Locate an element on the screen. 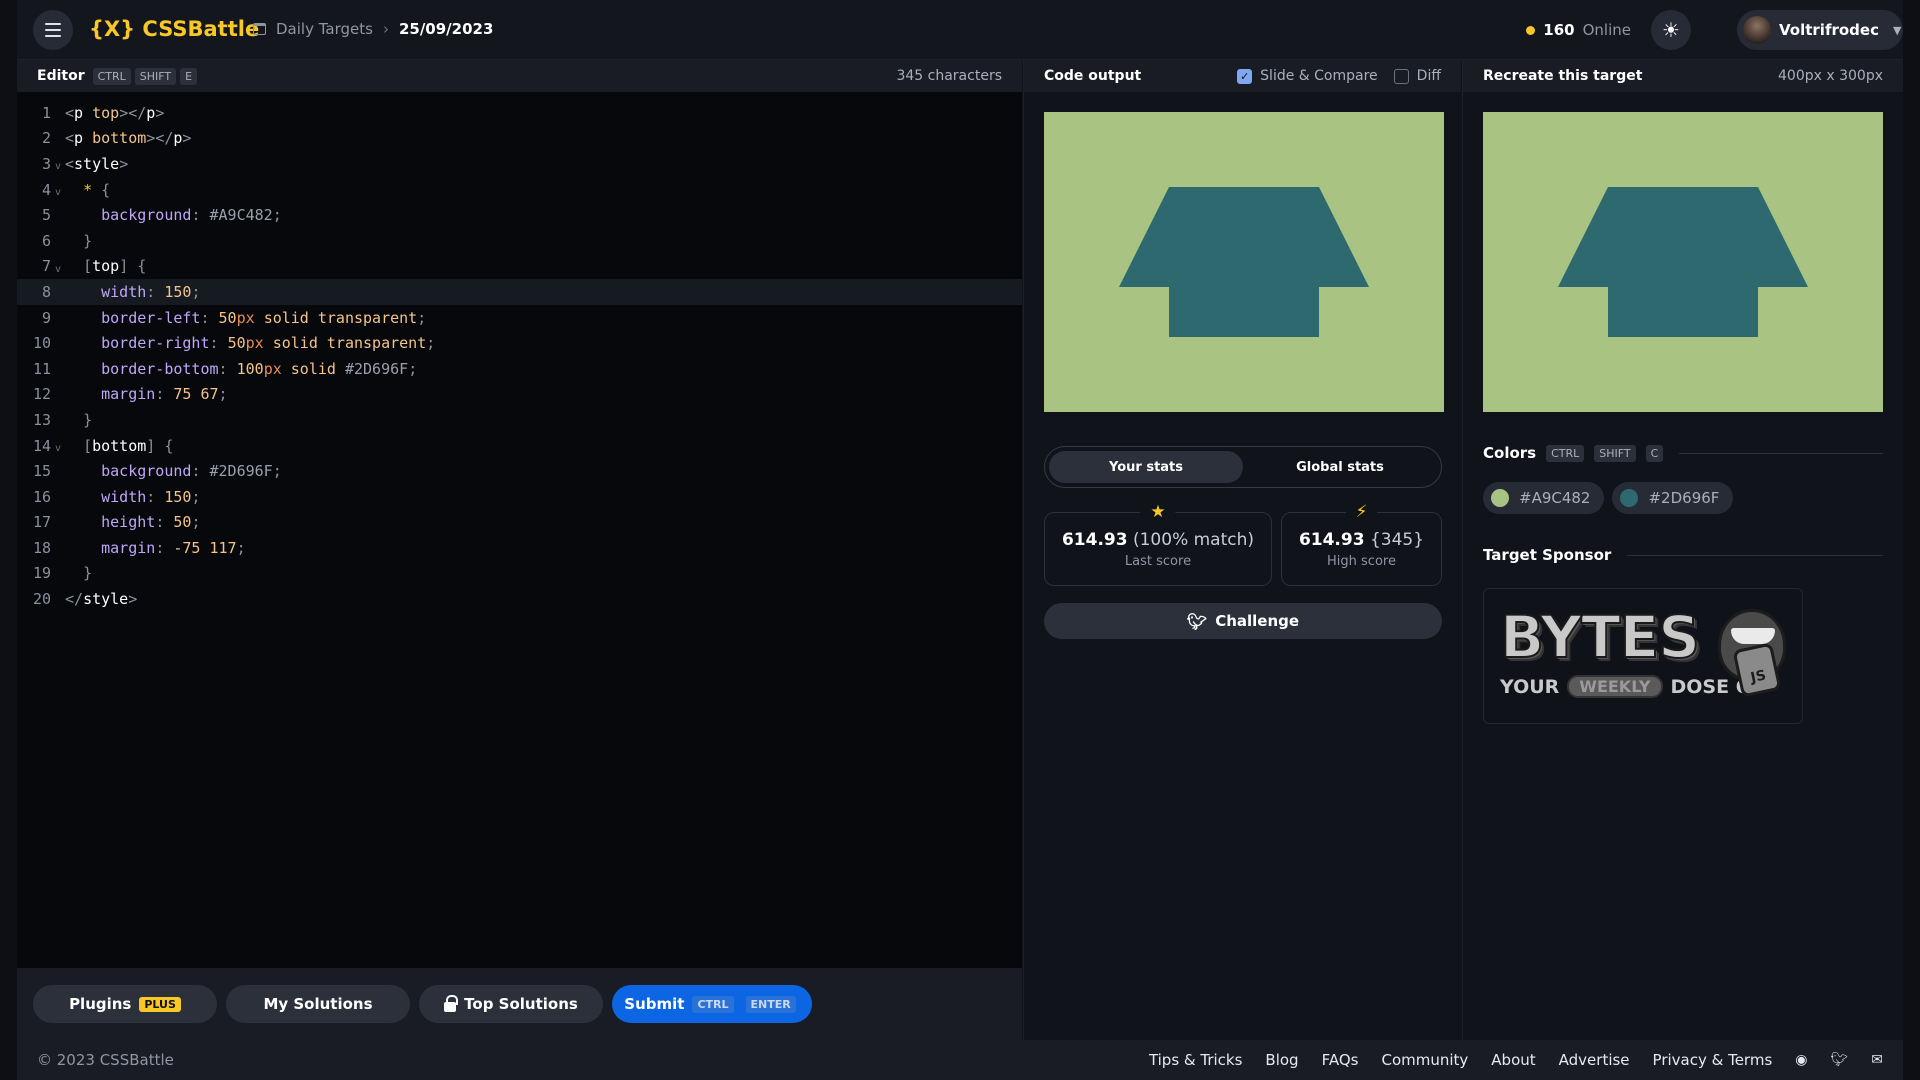 Image resolution: width=1920 pixels, height=1080 pixels. code-text: width: 150; is located at coordinates (151, 496).